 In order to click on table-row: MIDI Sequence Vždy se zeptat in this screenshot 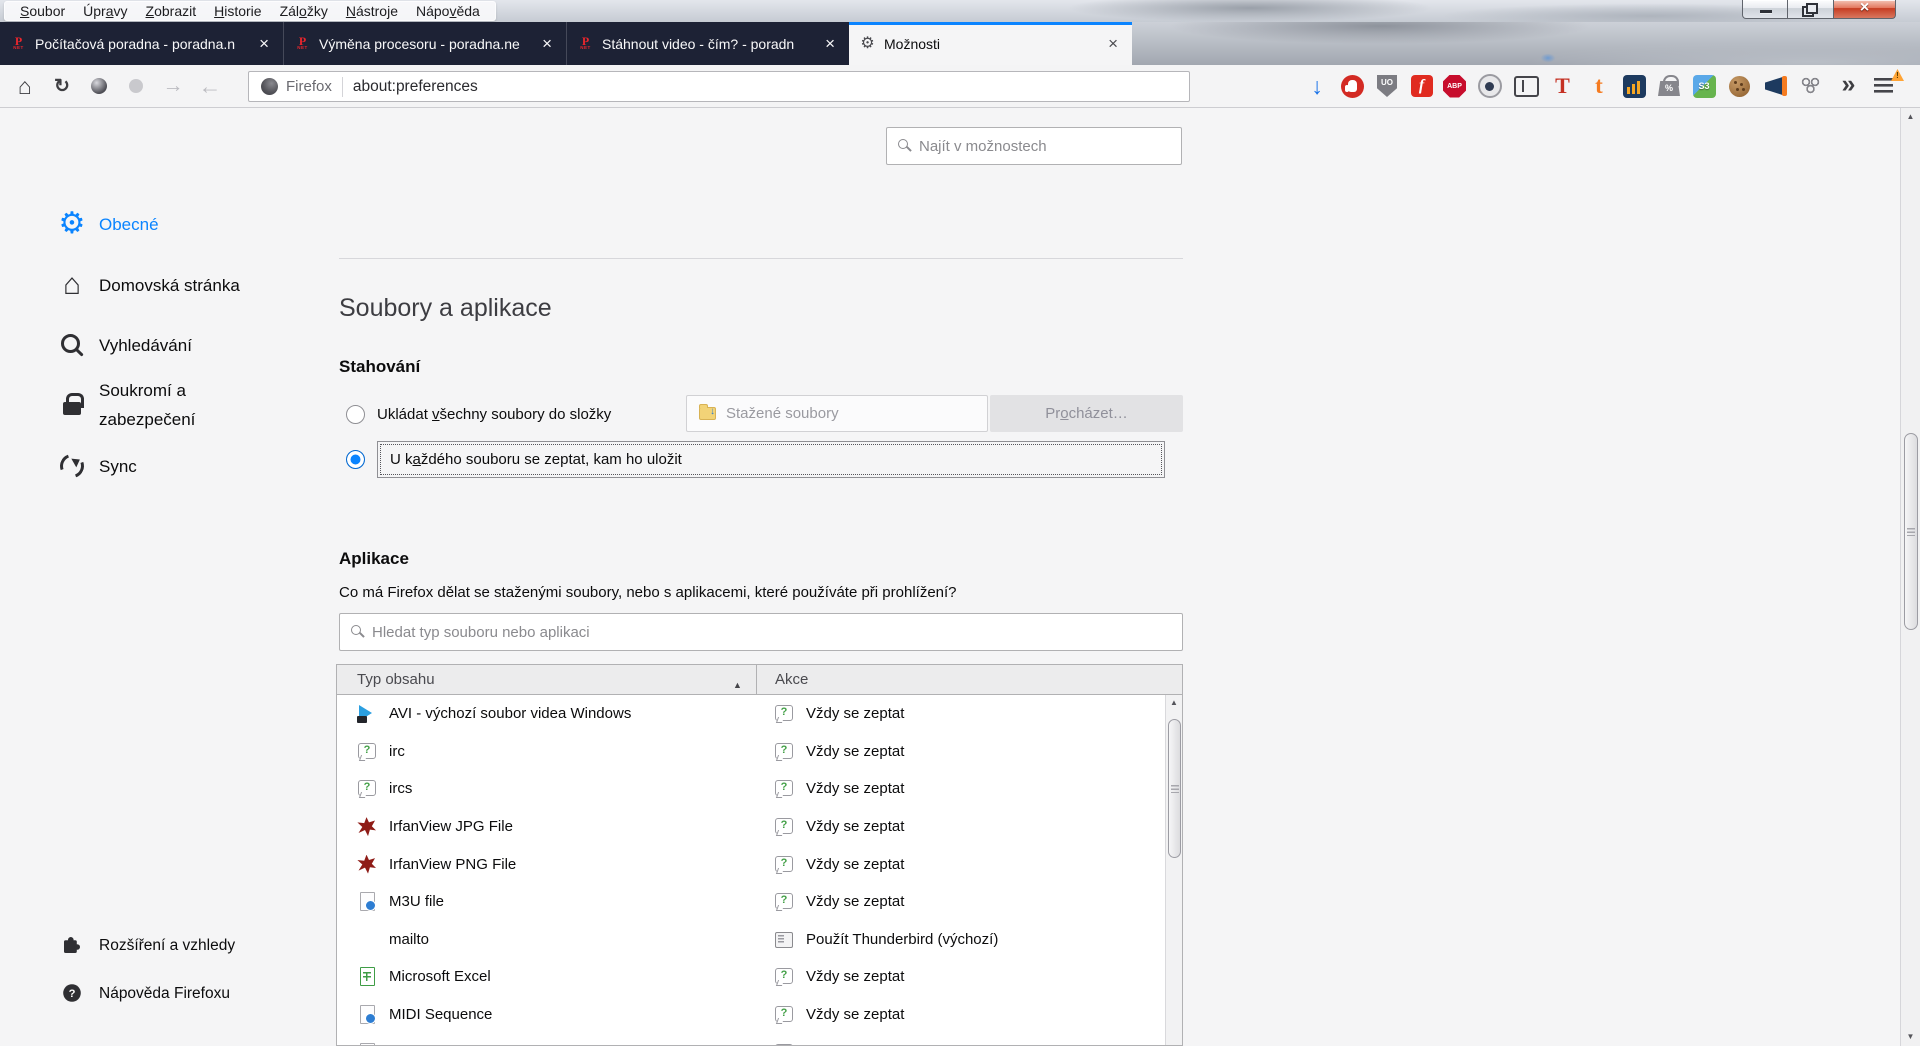, I will do `click(759, 1015)`.